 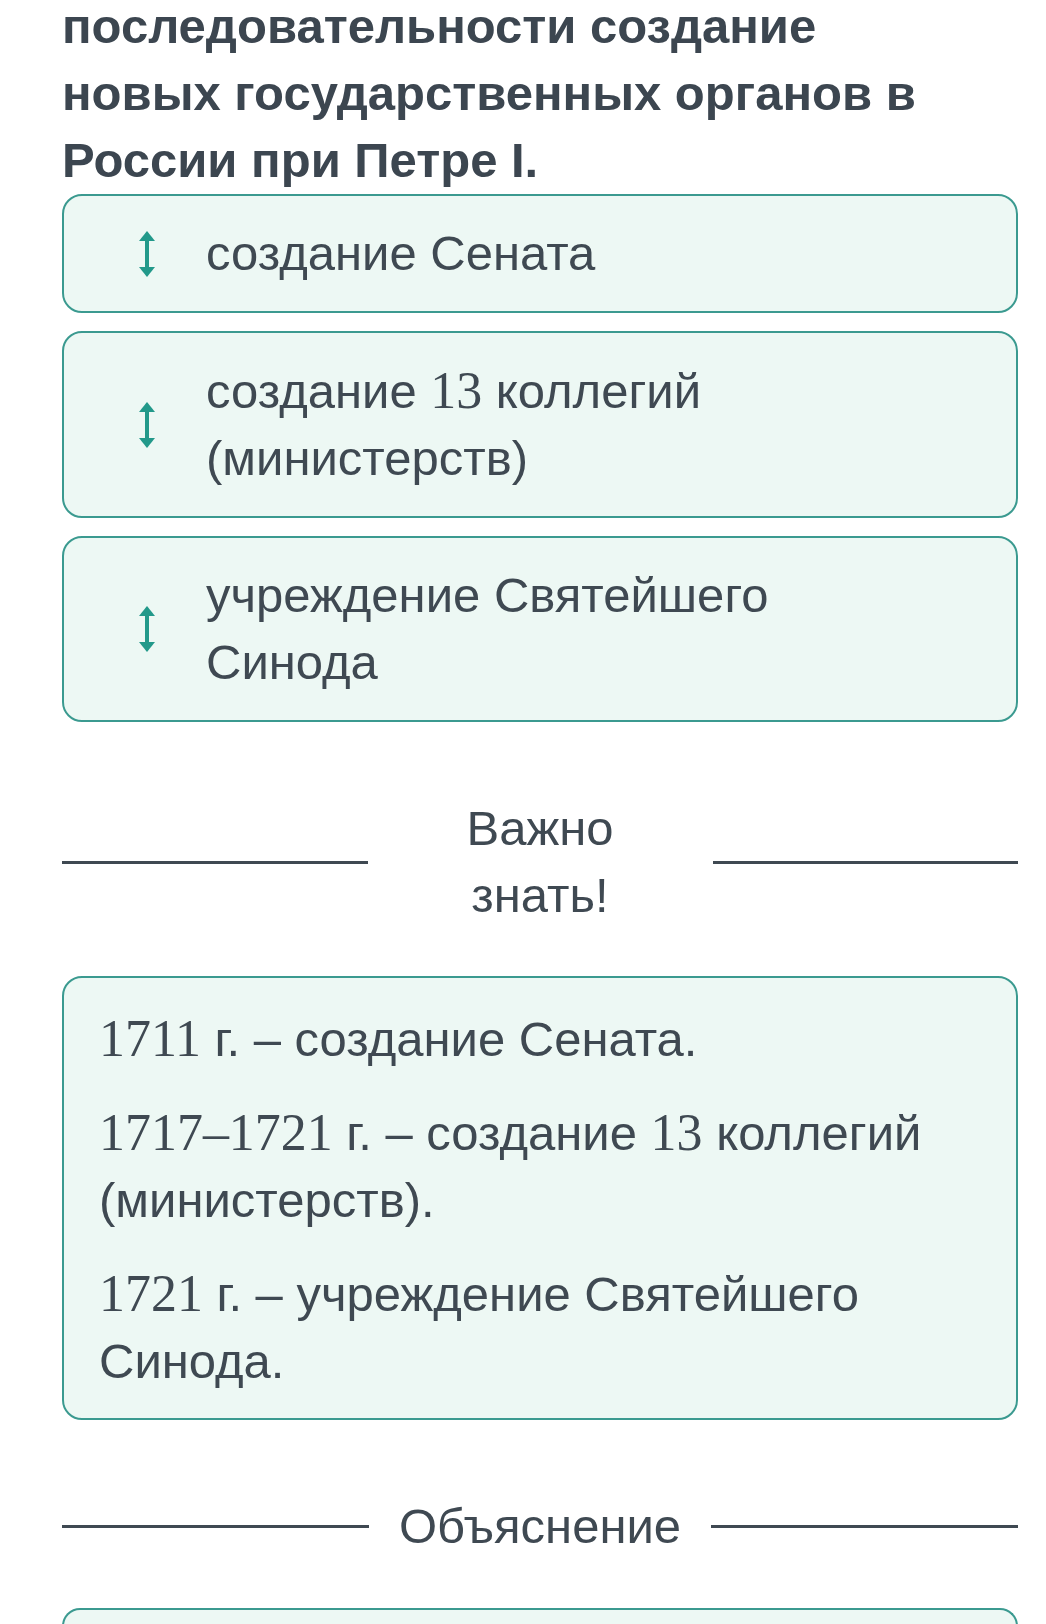 I want to click on question-text: последовательности создание новых государственных органов в России при Петре I., so click(x=489, y=94).